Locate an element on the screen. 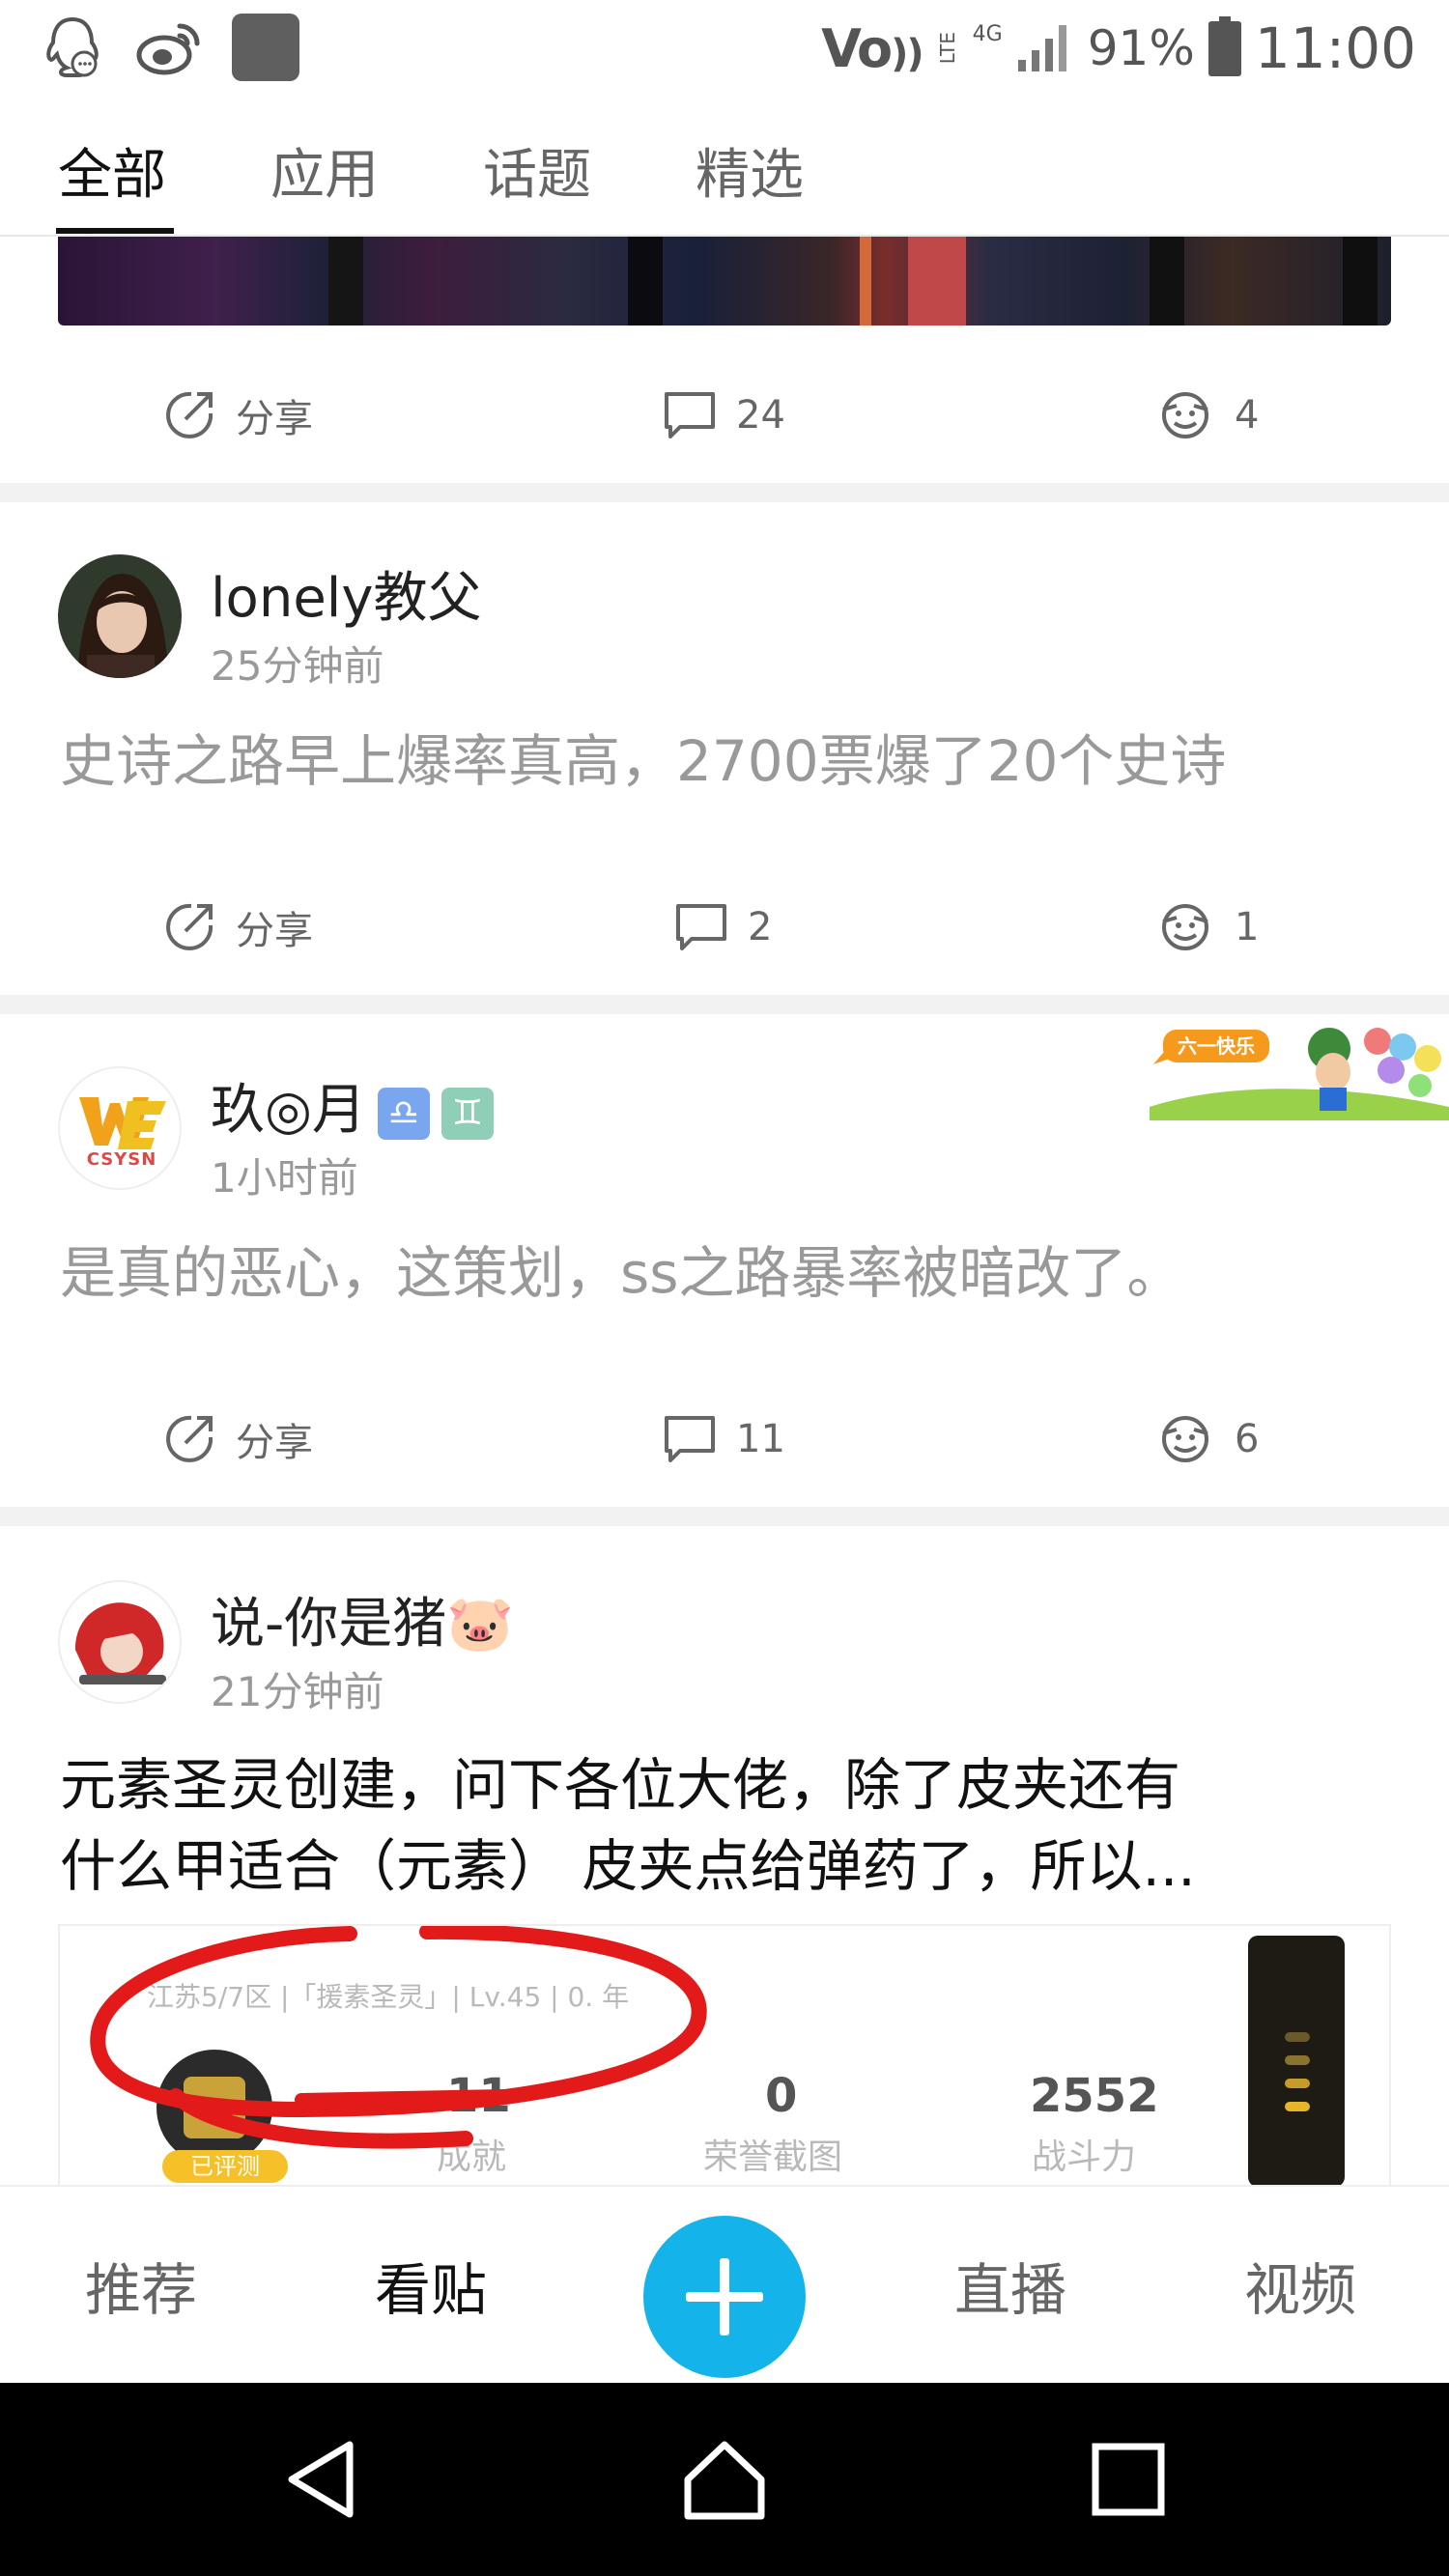  username: lonely教父 is located at coordinates (346, 593).